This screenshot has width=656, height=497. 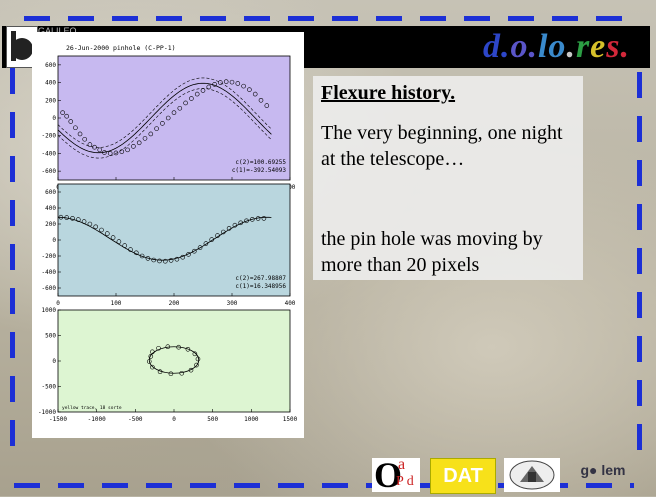 What do you see at coordinates (121, 48) in the screenshot?
I see `plot-title: 26-Jun-2000 pinhole (C-PP-1)` at bounding box center [121, 48].